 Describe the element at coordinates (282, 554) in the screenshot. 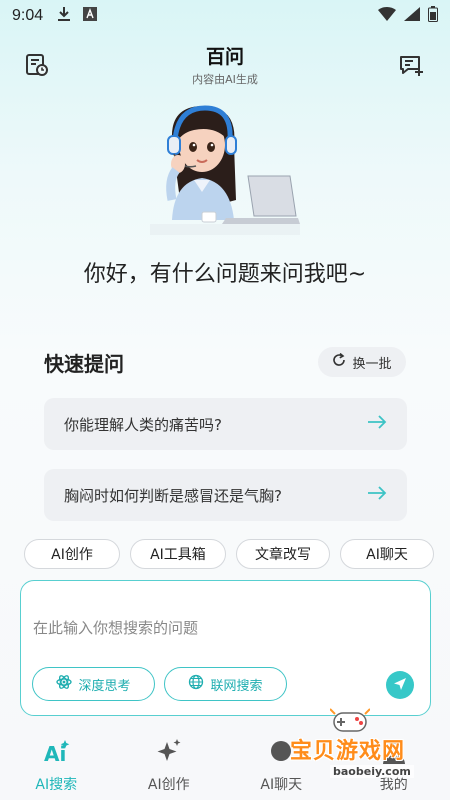

I see `chip-article-rewrite: 文章改写` at that location.